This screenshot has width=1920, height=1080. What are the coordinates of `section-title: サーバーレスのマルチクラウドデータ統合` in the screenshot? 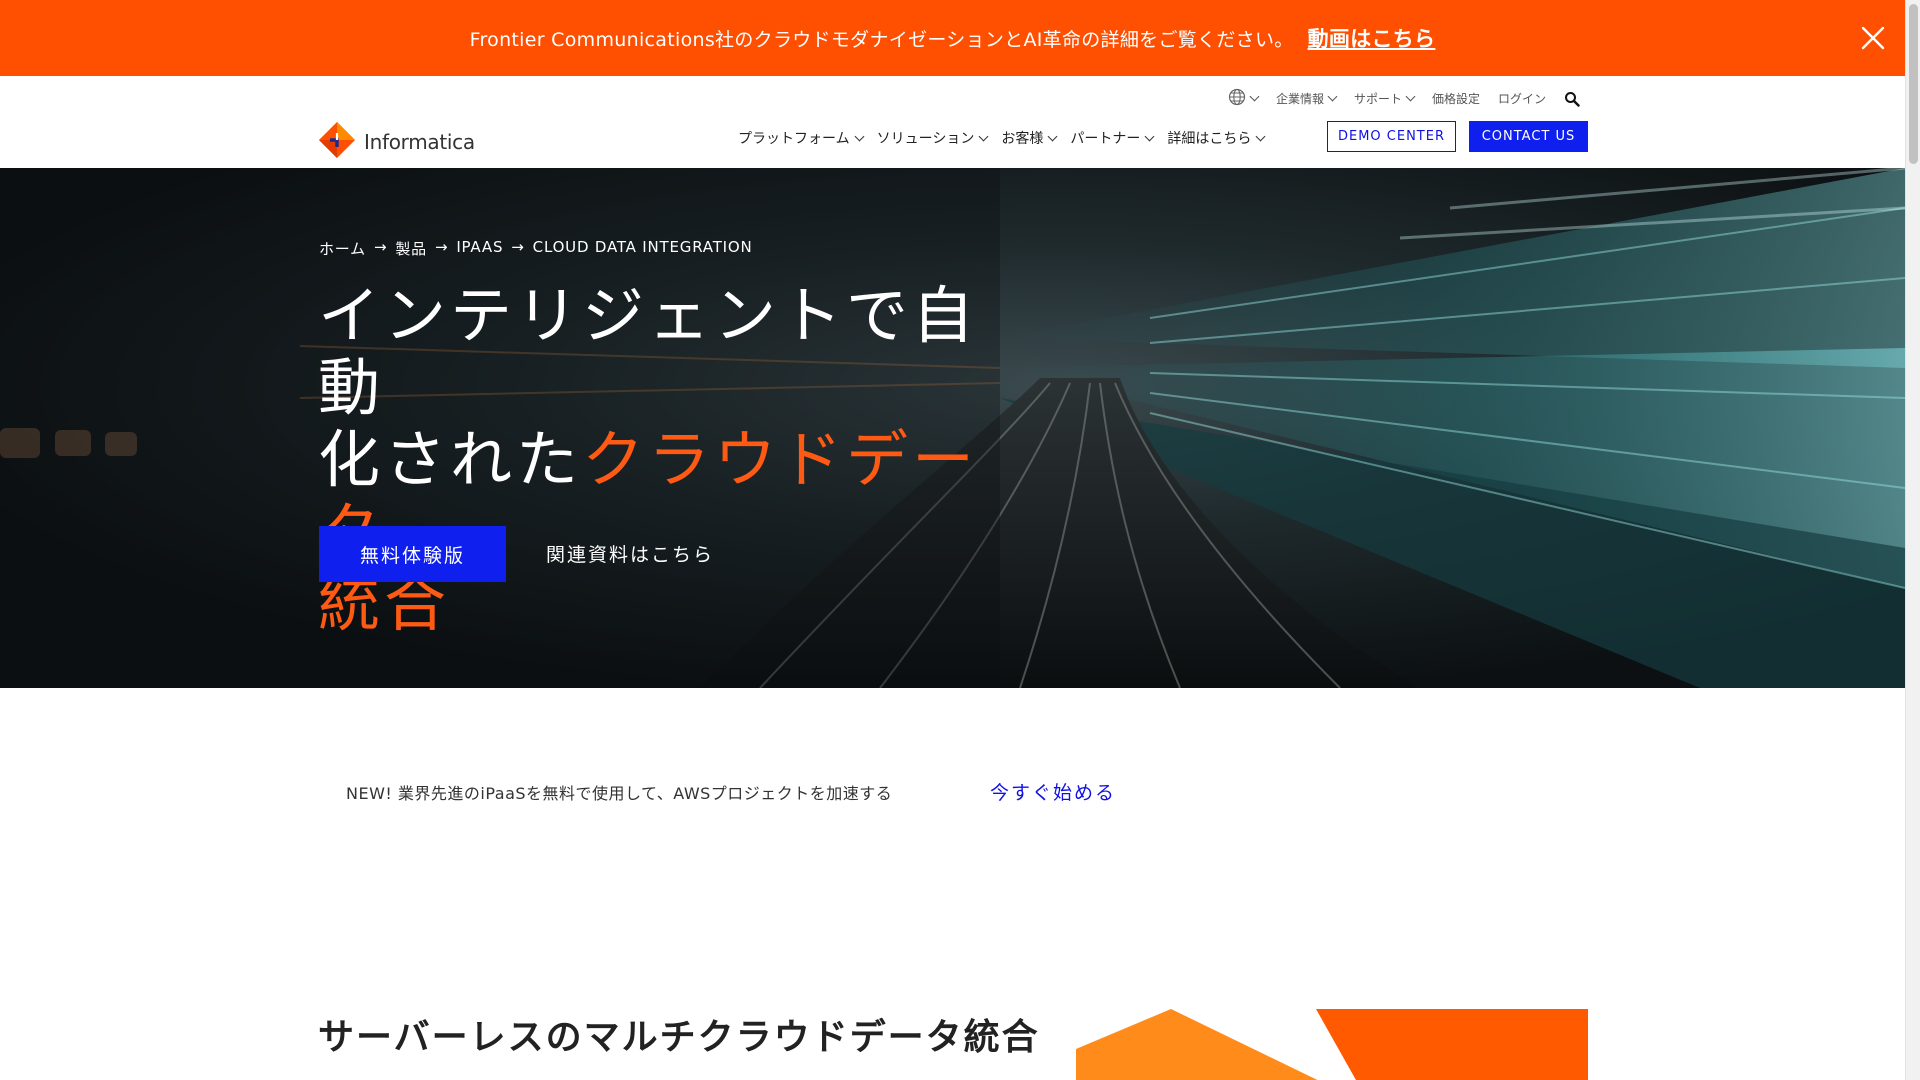 It's located at (679, 1037).